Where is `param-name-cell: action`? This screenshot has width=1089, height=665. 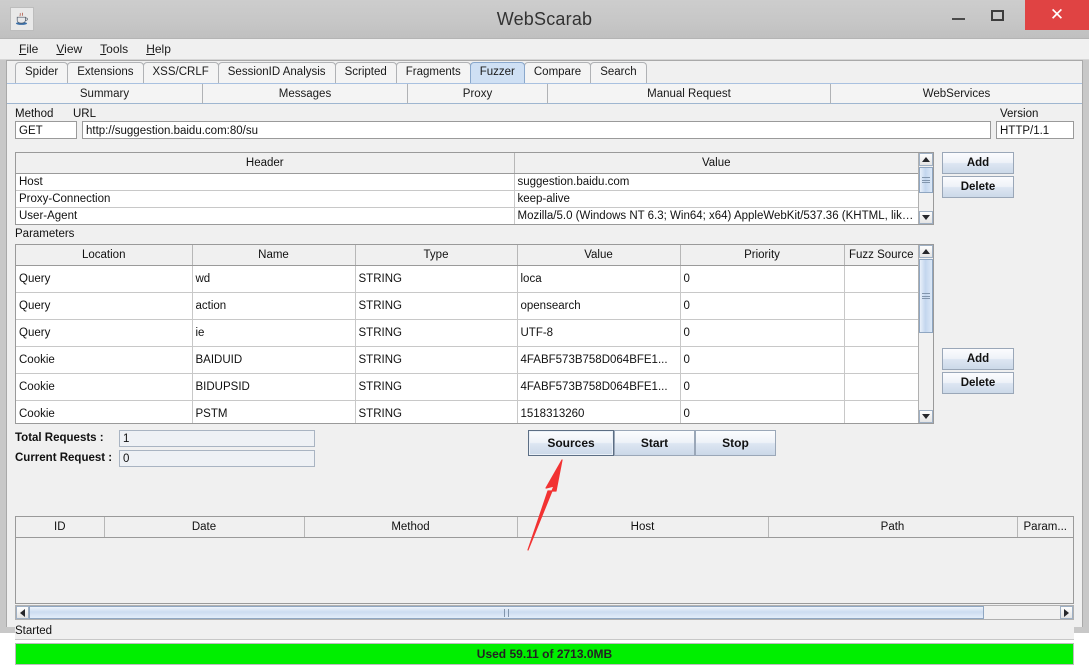
param-name-cell: action is located at coordinates (274, 306).